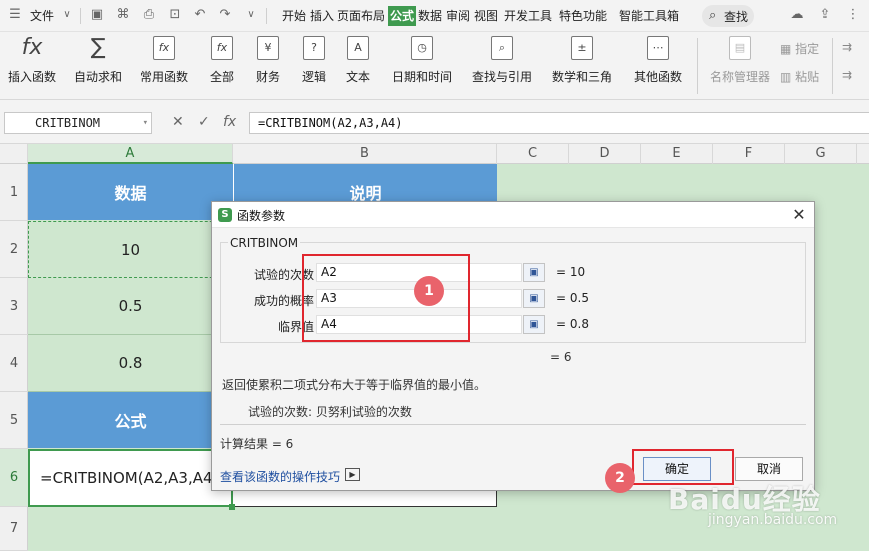 This screenshot has height=551, width=869. I want to click on math-icon: ±, so click(582, 48).